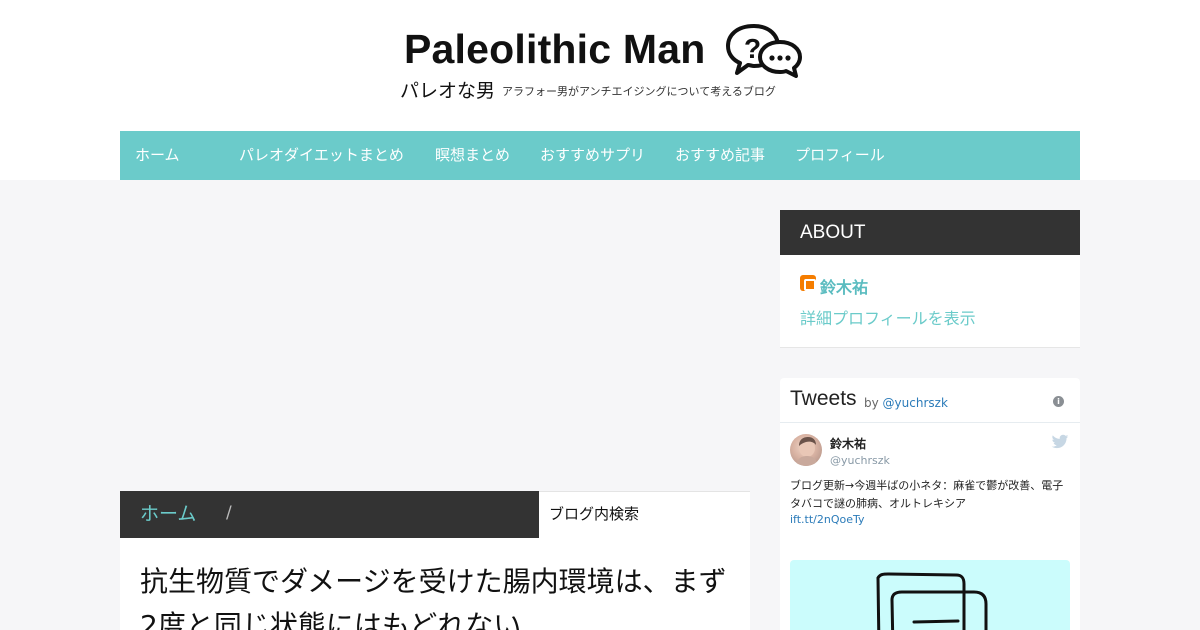 This screenshot has height=630, width=1200. Describe the element at coordinates (1058, 401) in the screenshot. I see `info-icon: i` at that location.